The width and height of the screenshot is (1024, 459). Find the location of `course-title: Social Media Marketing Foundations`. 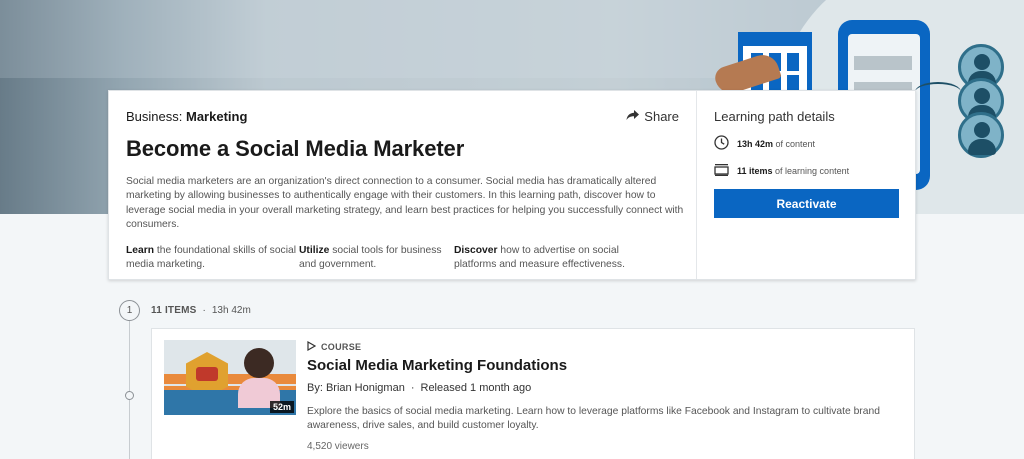

course-title: Social Media Marketing Foundations is located at coordinates (607, 365).